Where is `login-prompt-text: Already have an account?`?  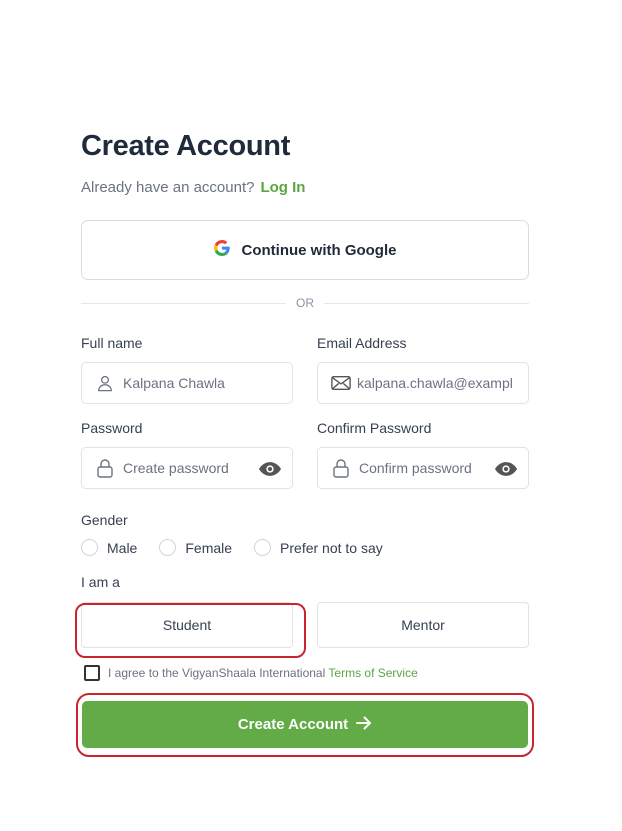 login-prompt-text: Already have an account? is located at coordinates (168, 187).